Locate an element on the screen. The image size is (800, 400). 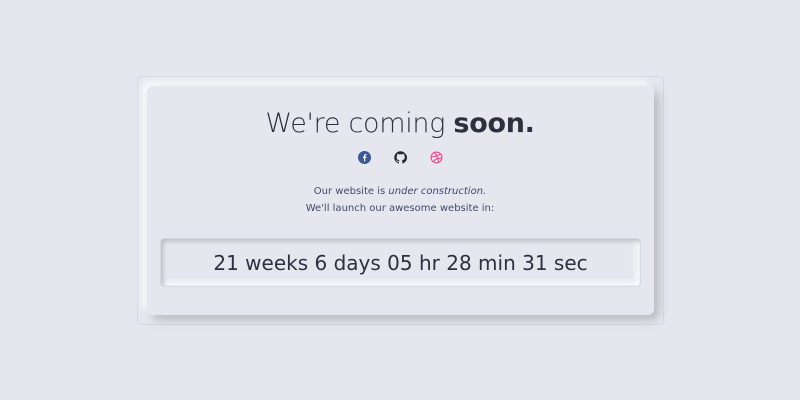
page-title: We're coming soon. is located at coordinates (400, 123).